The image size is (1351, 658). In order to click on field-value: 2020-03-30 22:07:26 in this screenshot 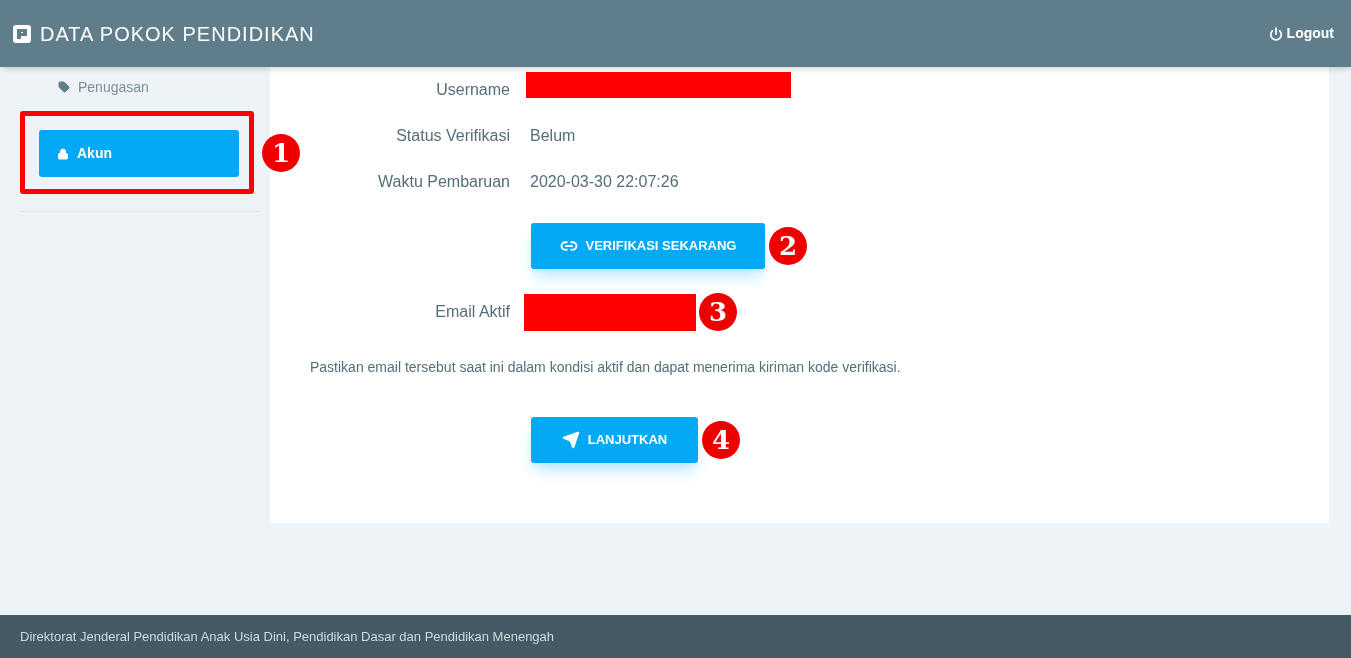, I will do `click(604, 182)`.